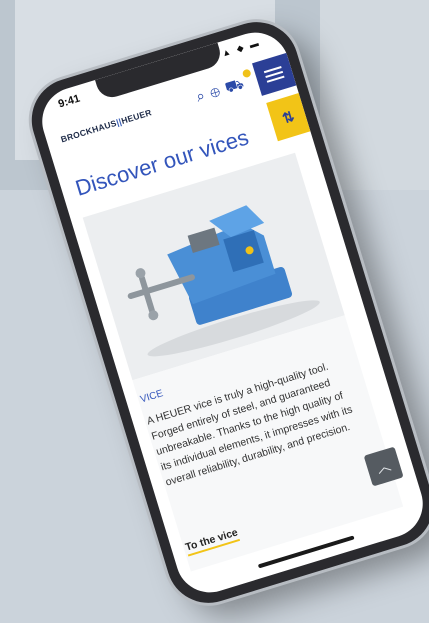  I want to click on status-time: 9:41, so click(69, 101).